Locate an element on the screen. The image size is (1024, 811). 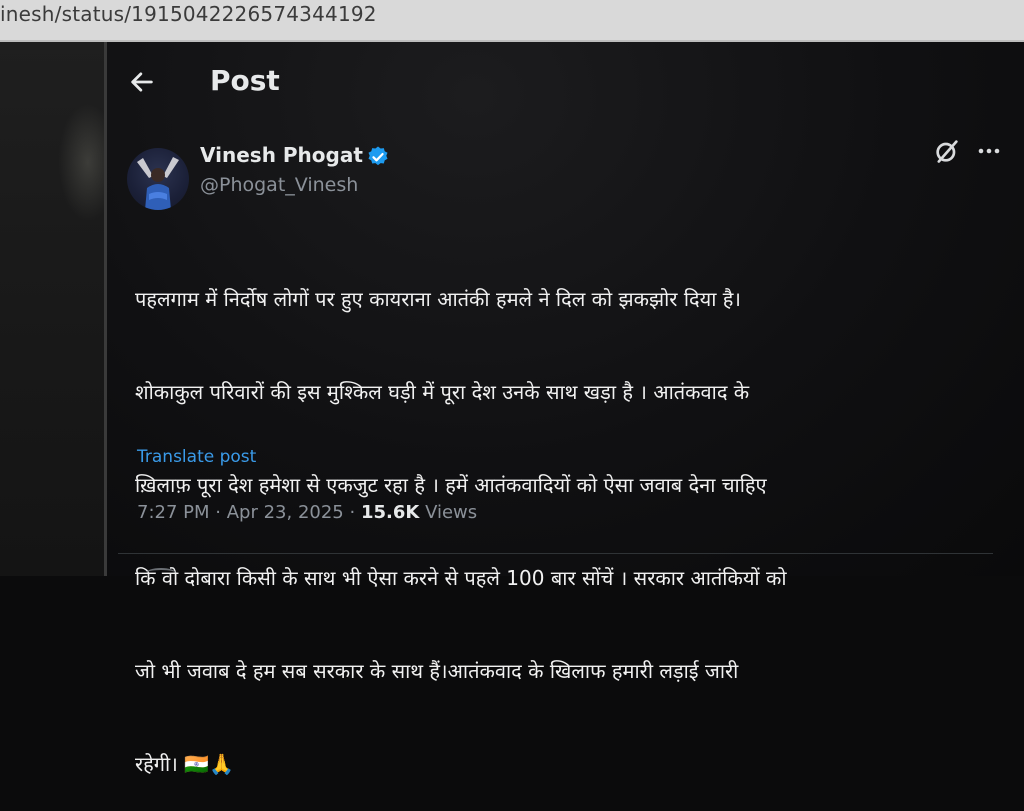
avatar-image is located at coordinates (158, 183).